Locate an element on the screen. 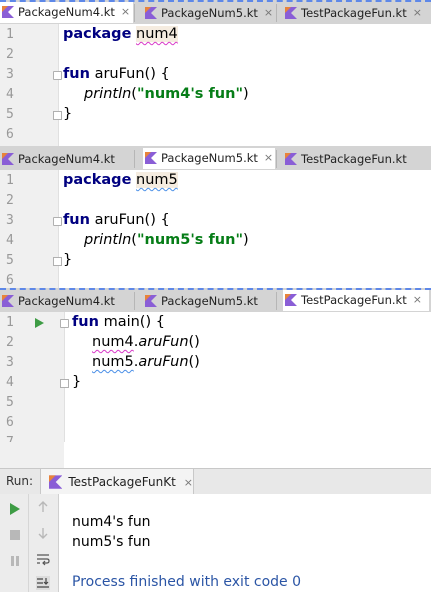  stop-icon is located at coordinates (15, 535).